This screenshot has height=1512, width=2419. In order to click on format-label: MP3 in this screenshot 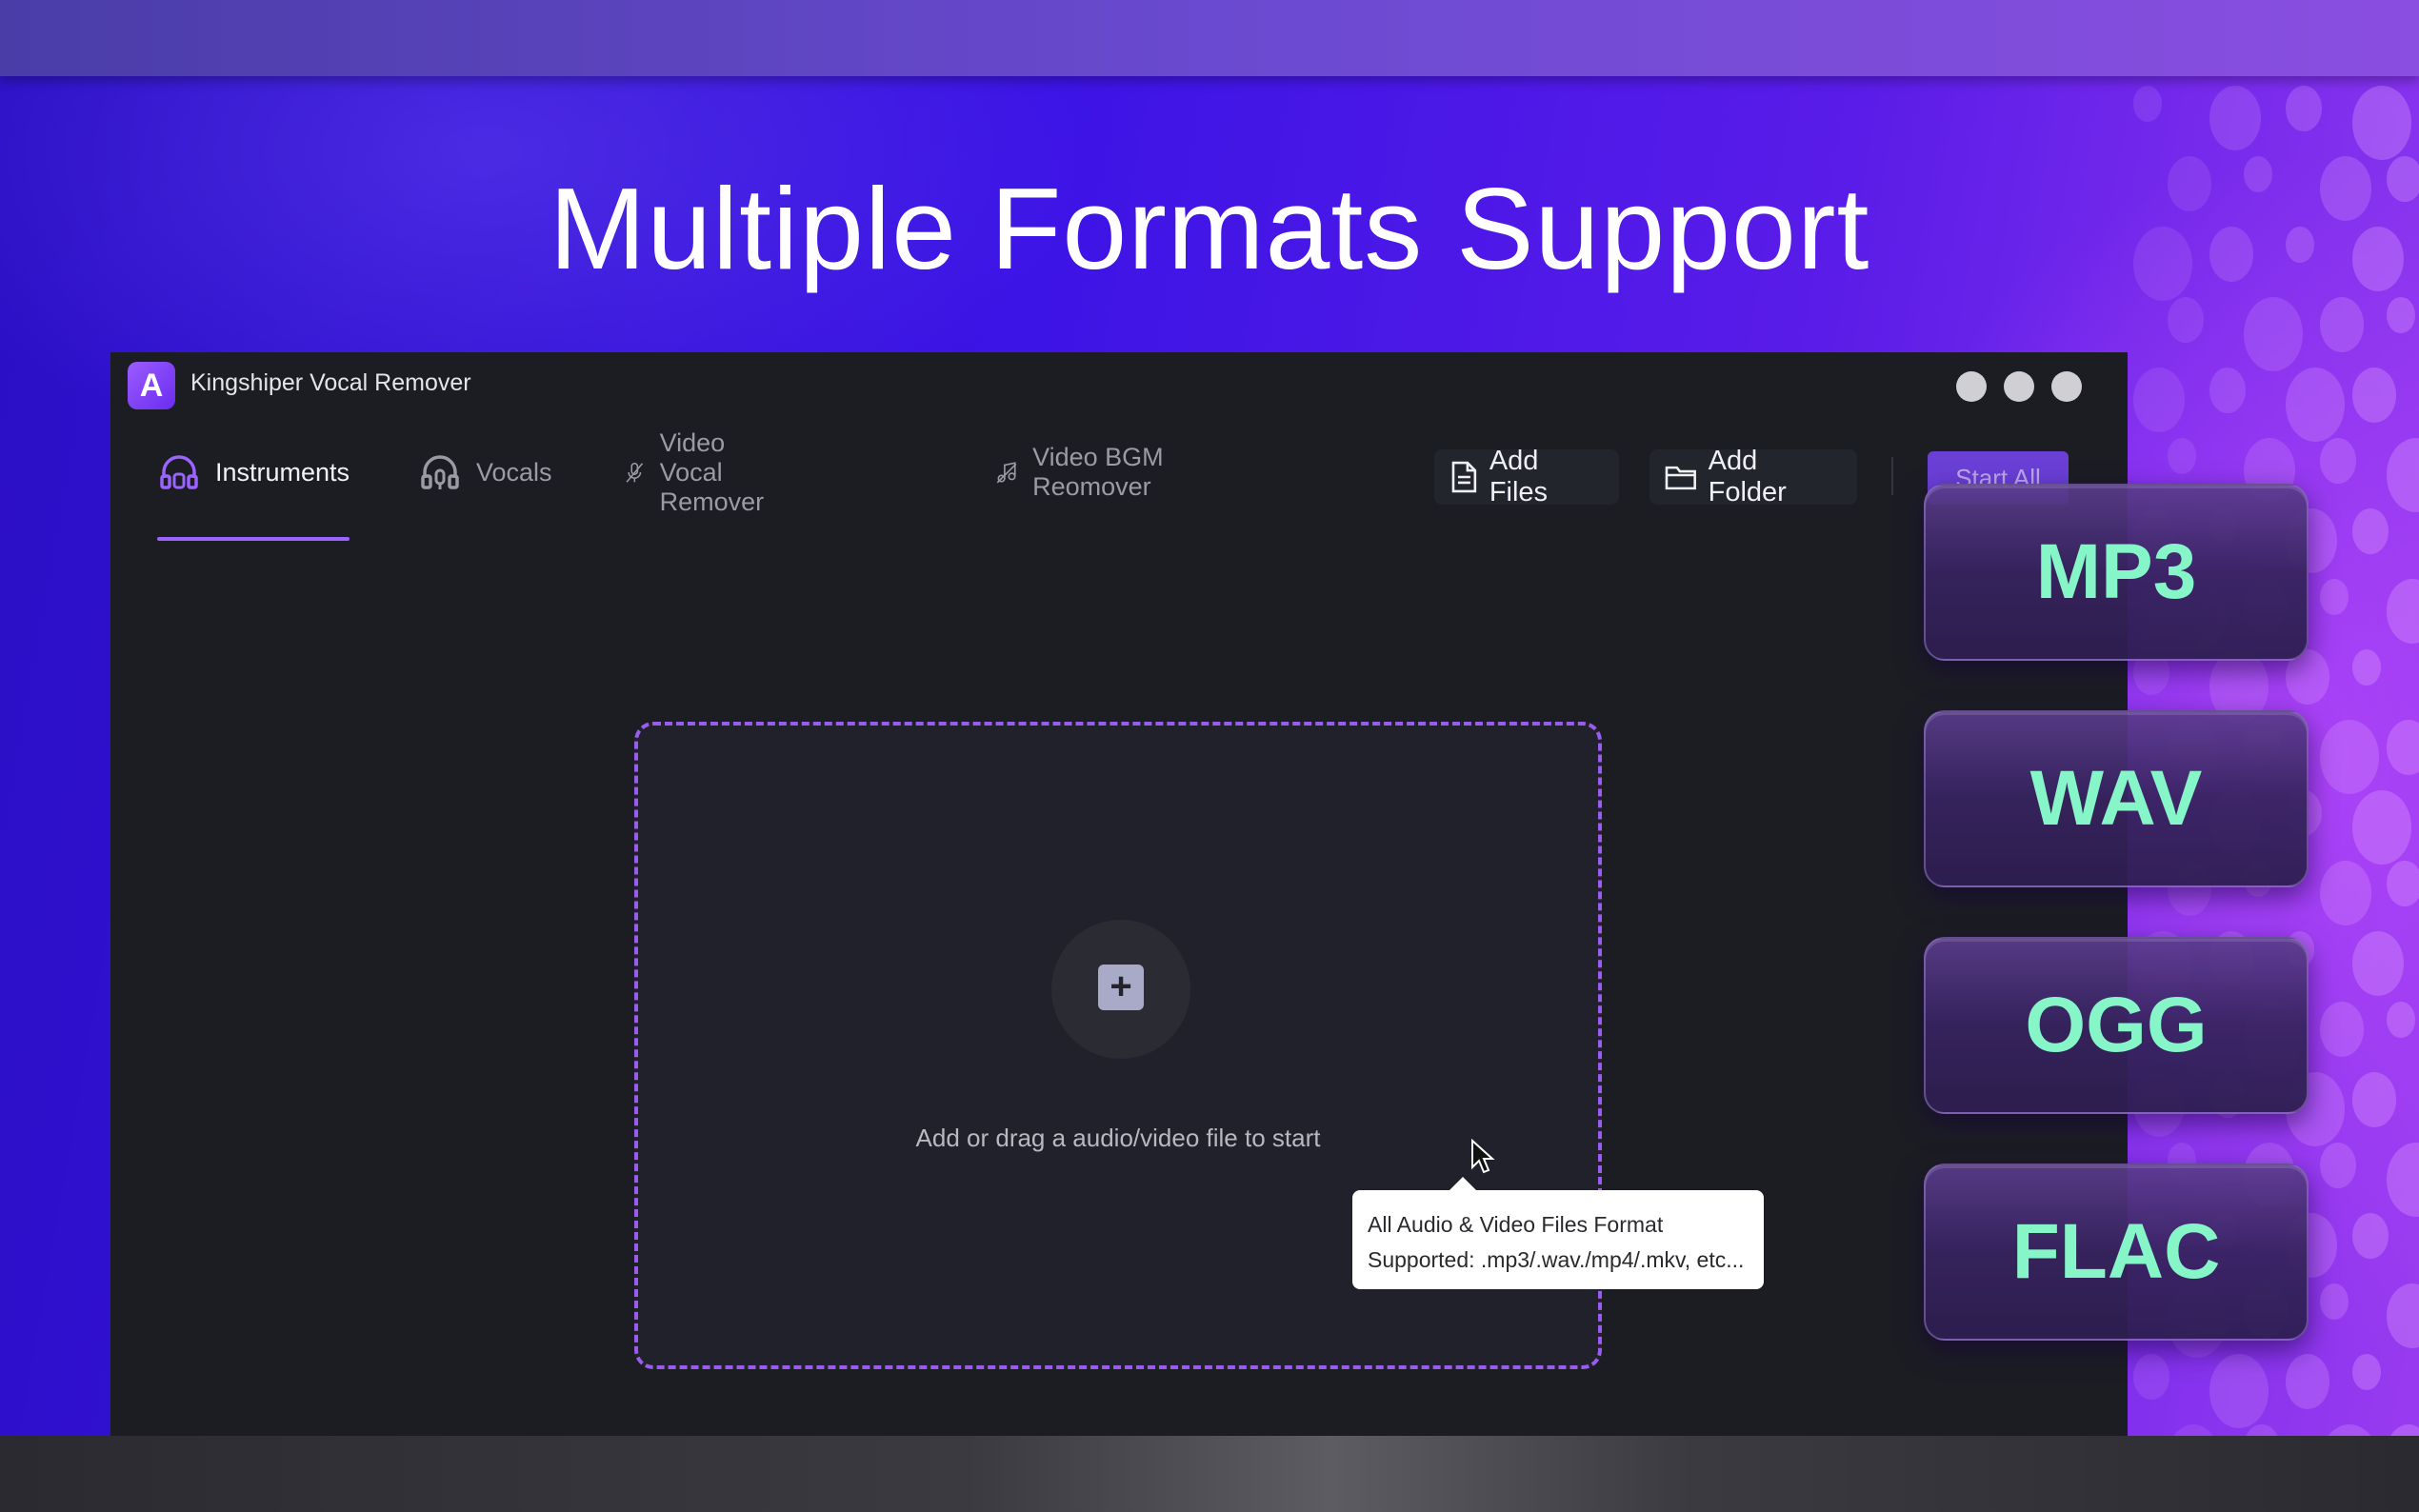, I will do `click(2116, 571)`.